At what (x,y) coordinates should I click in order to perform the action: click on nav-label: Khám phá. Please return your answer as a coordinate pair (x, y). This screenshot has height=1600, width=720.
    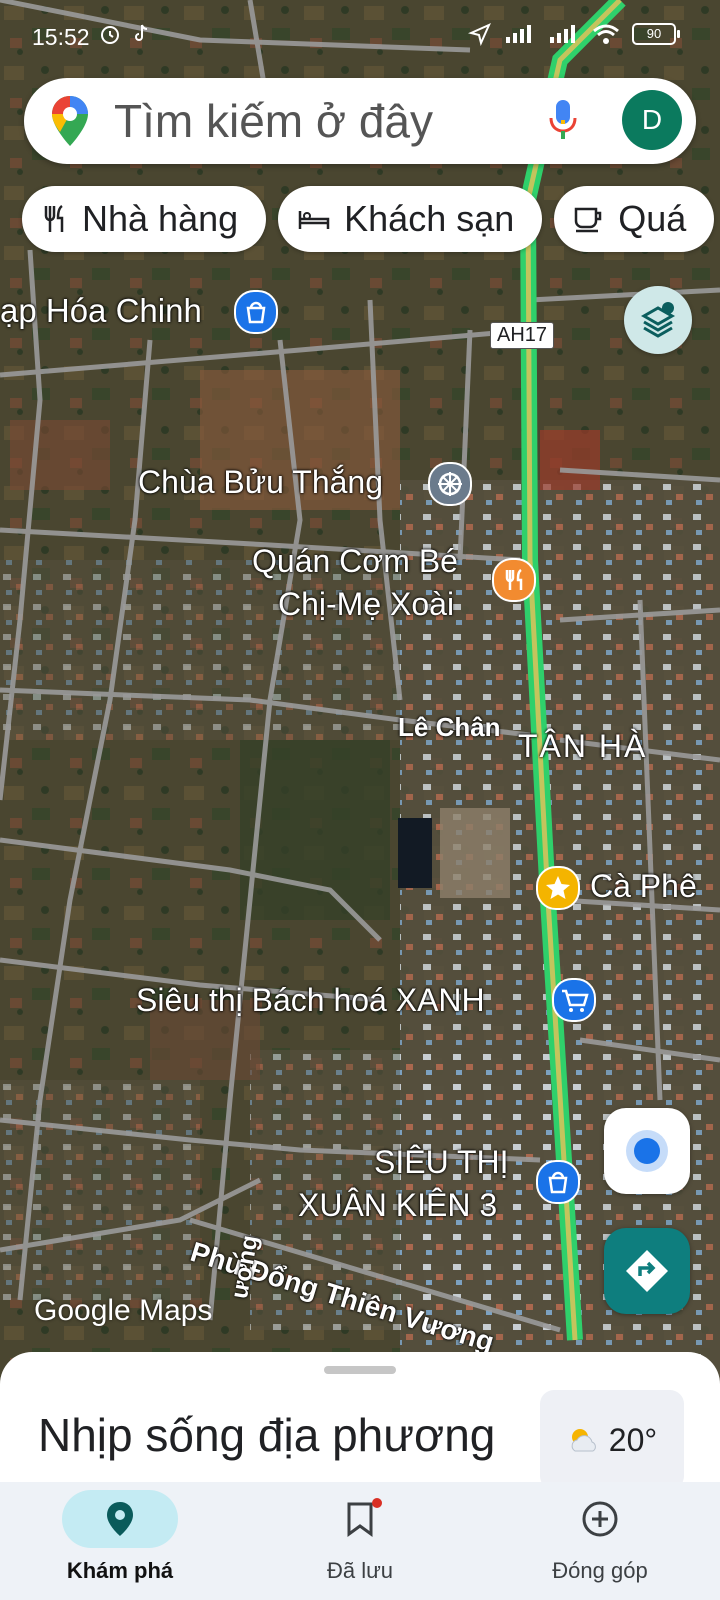
    Looking at the image, I should click on (120, 1570).